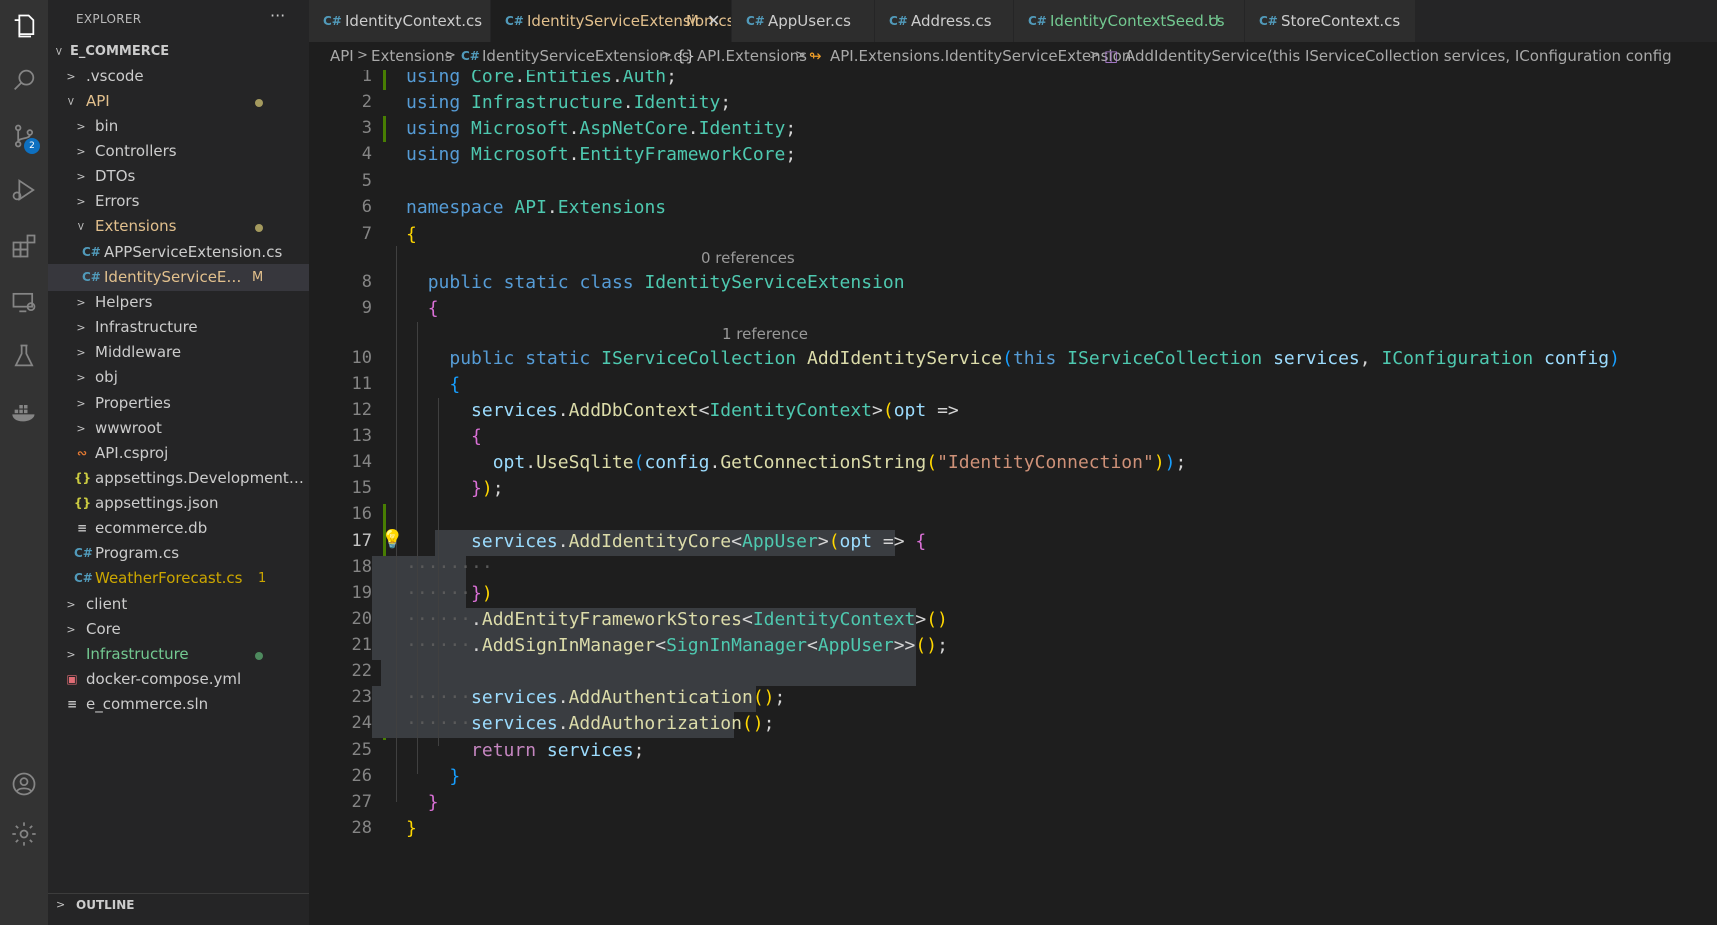  Describe the element at coordinates (24, 462) in the screenshot. I see `activity-bar: 2` at that location.